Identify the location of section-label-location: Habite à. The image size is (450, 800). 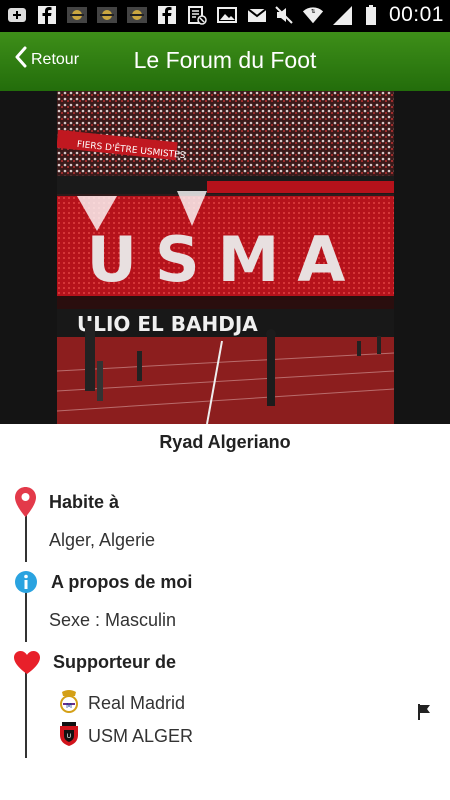
(84, 502).